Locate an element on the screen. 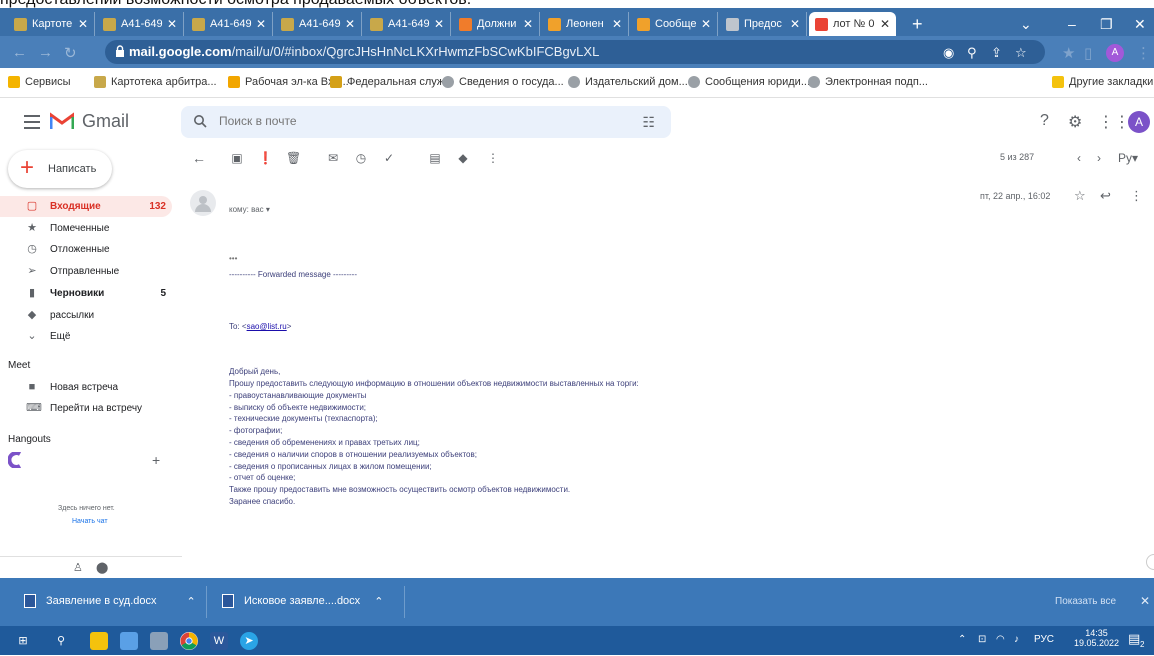 The width and height of the screenshot is (1154, 656). hangouts-user-icon is located at coordinates (15, 460).